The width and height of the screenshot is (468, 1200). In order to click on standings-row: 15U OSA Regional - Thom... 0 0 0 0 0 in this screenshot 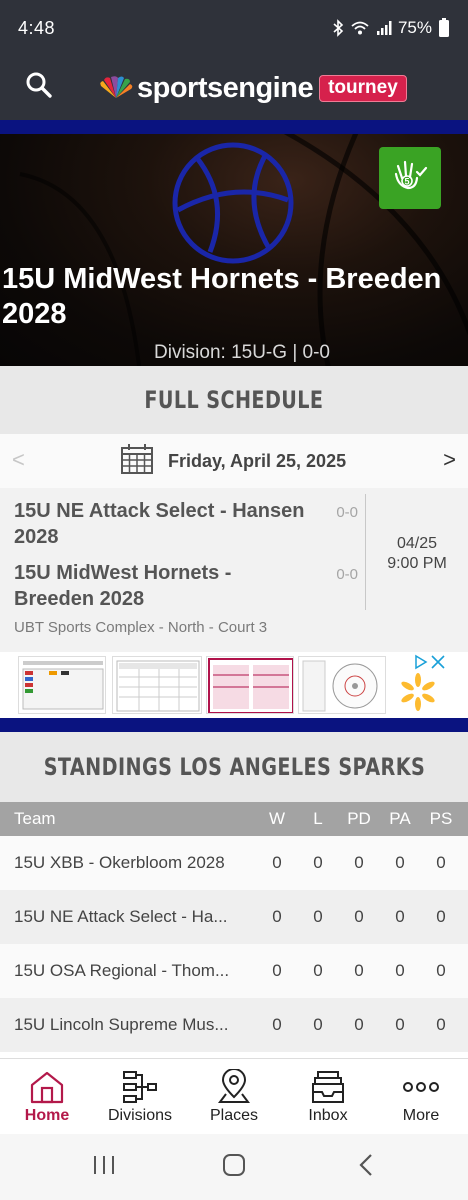, I will do `click(234, 971)`.